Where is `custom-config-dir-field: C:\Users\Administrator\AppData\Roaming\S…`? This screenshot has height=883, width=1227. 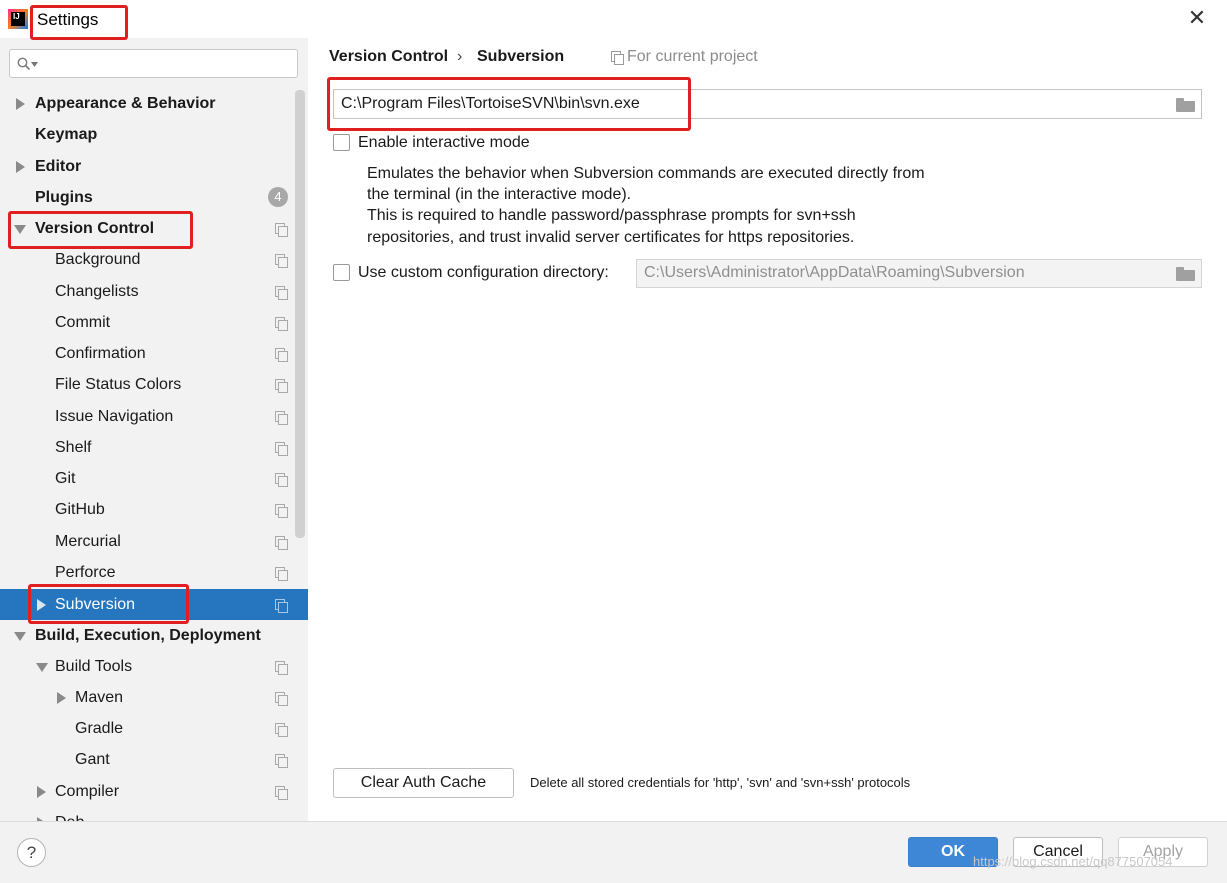 custom-config-dir-field: C:\Users\Administrator\AppData\Roaming\S… is located at coordinates (919, 273).